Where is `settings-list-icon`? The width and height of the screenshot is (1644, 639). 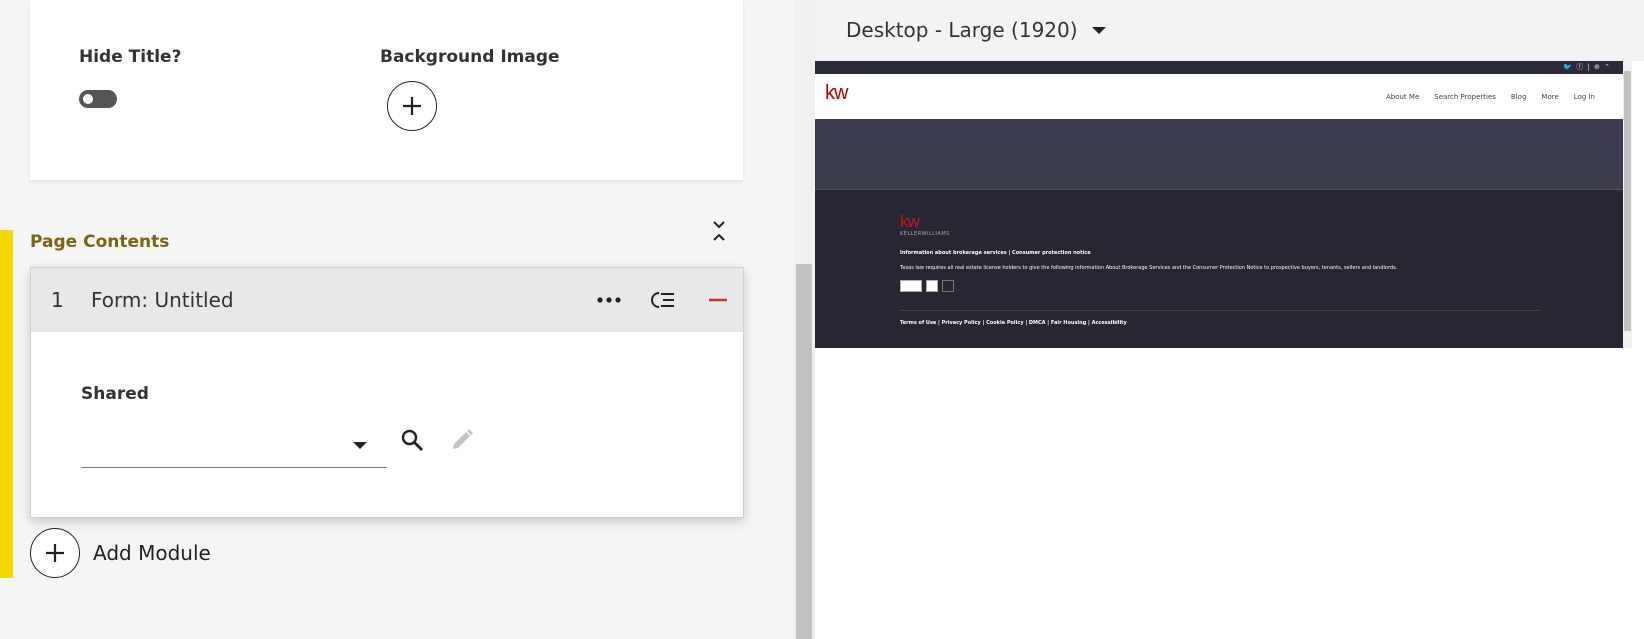 settings-list-icon is located at coordinates (663, 300).